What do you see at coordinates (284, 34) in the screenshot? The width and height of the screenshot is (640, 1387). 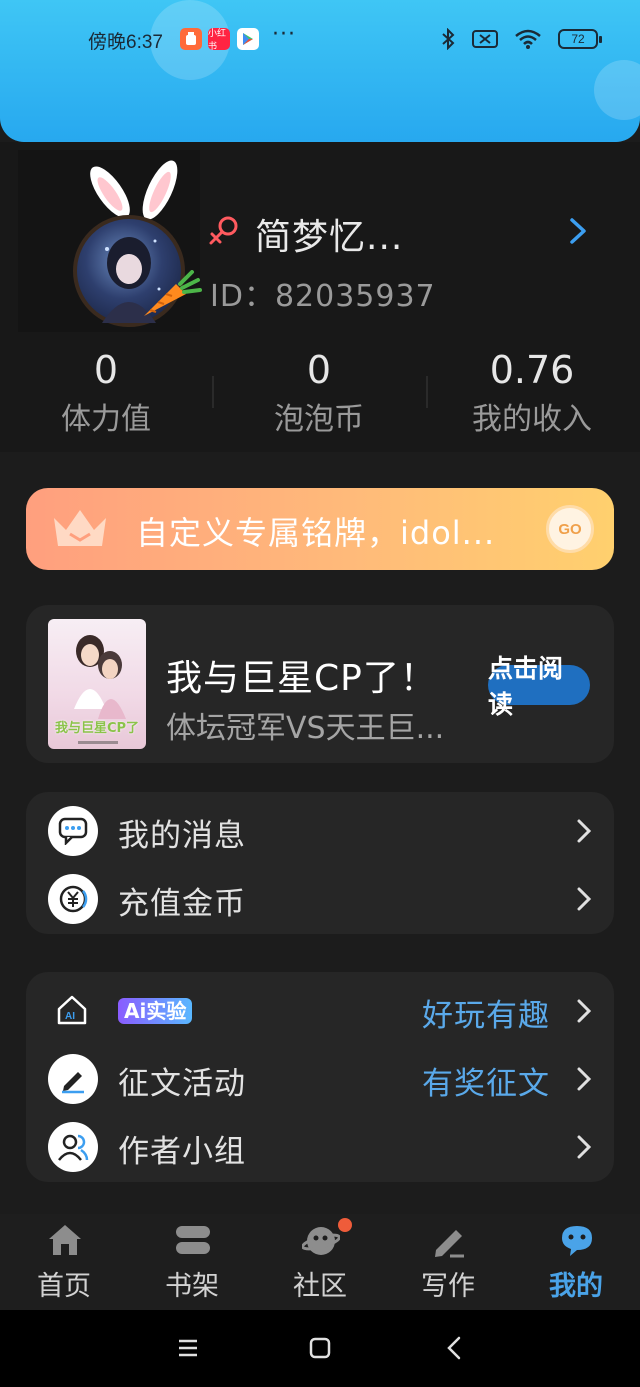 I see `more-notifications-dots: ···` at bounding box center [284, 34].